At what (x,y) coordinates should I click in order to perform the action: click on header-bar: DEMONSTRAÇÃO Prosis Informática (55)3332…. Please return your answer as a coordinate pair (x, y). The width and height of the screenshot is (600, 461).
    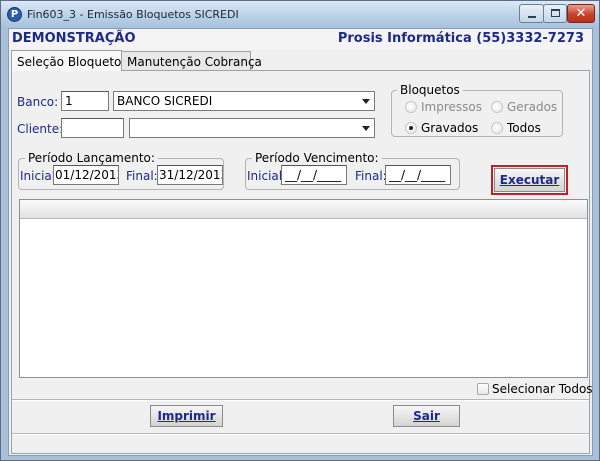
    Looking at the image, I should click on (300, 39).